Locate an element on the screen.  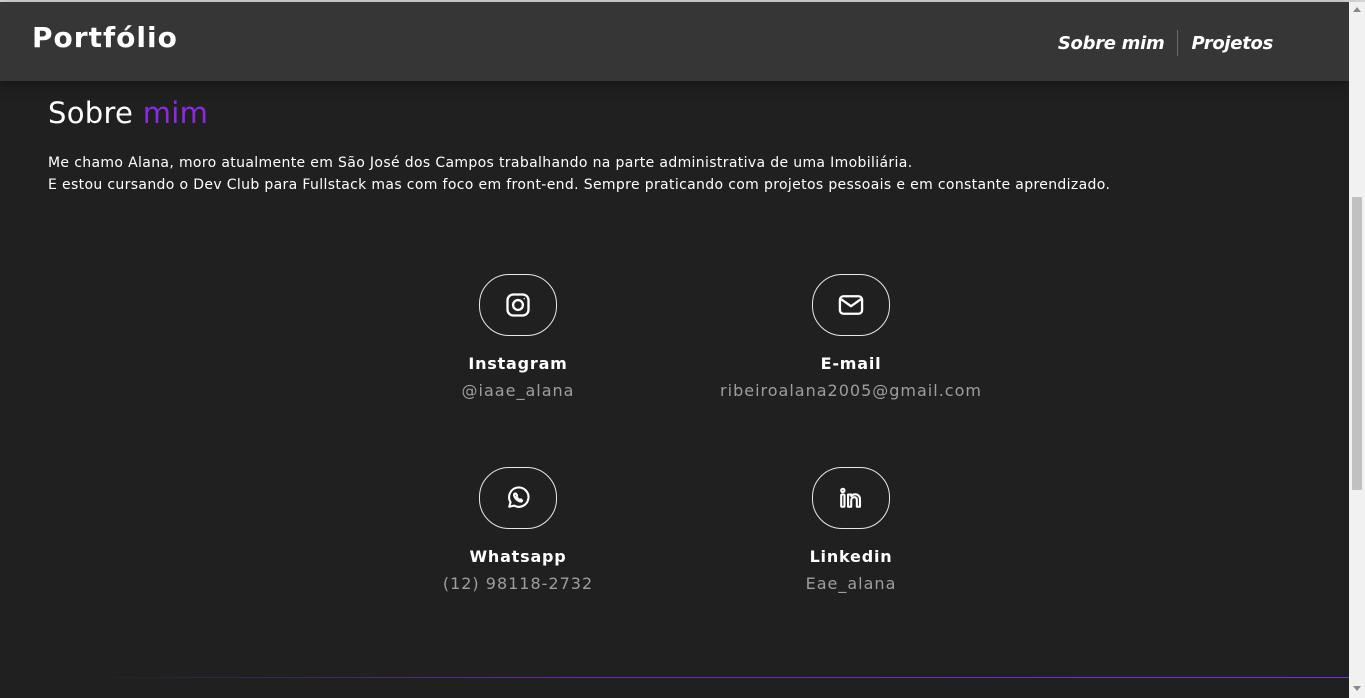
site-header: Portfólio Sobre mim Projetos is located at coordinates (674, 41).